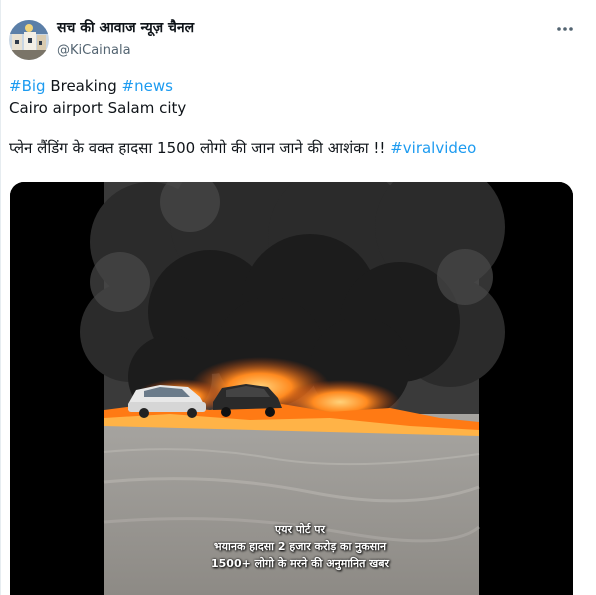 This screenshot has width=596, height=595. What do you see at coordinates (125, 39) in the screenshot?
I see `author-info: सच की आवाज न्यूज़ चैनल @KiCainala` at bounding box center [125, 39].